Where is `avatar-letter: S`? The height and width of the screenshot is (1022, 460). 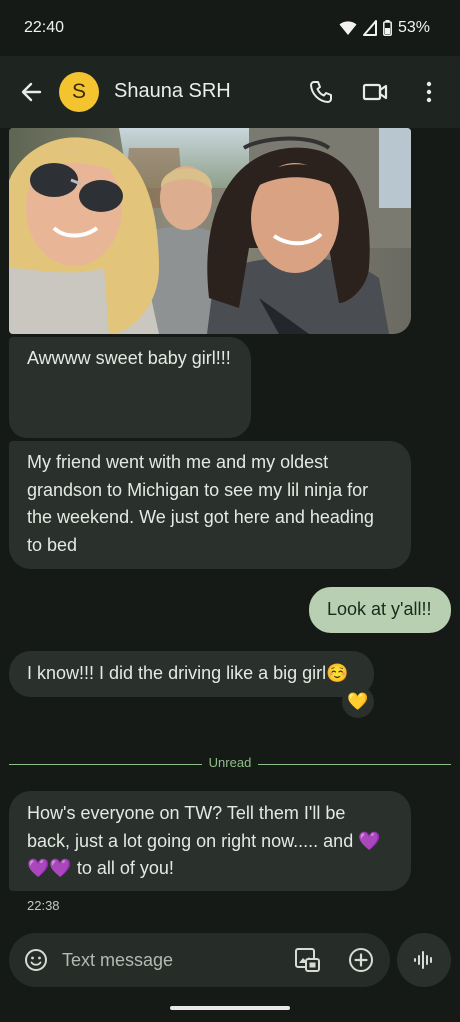
avatar-letter: S is located at coordinates (78, 91).